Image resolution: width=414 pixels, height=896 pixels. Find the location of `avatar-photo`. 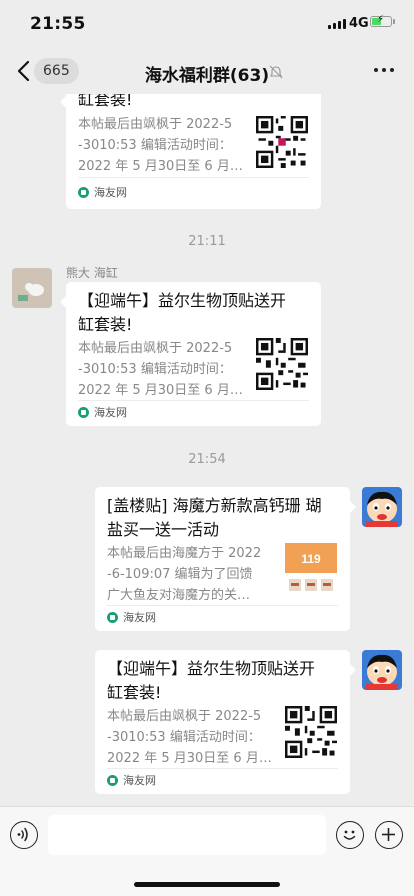

avatar-photo is located at coordinates (32, 288).